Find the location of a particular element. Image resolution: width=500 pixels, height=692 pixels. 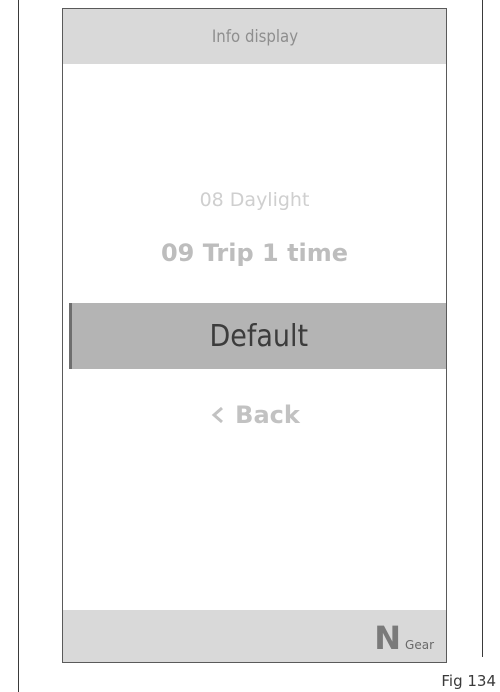

display-header: Info display is located at coordinates (254, 36).